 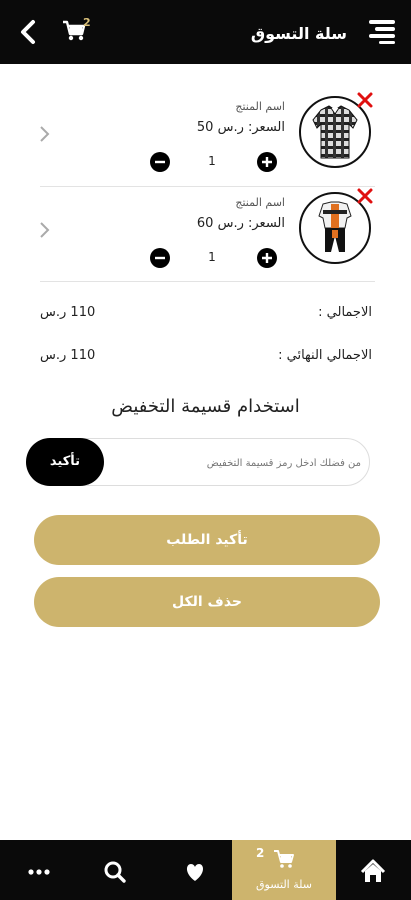 What do you see at coordinates (68, 355) in the screenshot?
I see `final-total-value: 110 ر.س` at bounding box center [68, 355].